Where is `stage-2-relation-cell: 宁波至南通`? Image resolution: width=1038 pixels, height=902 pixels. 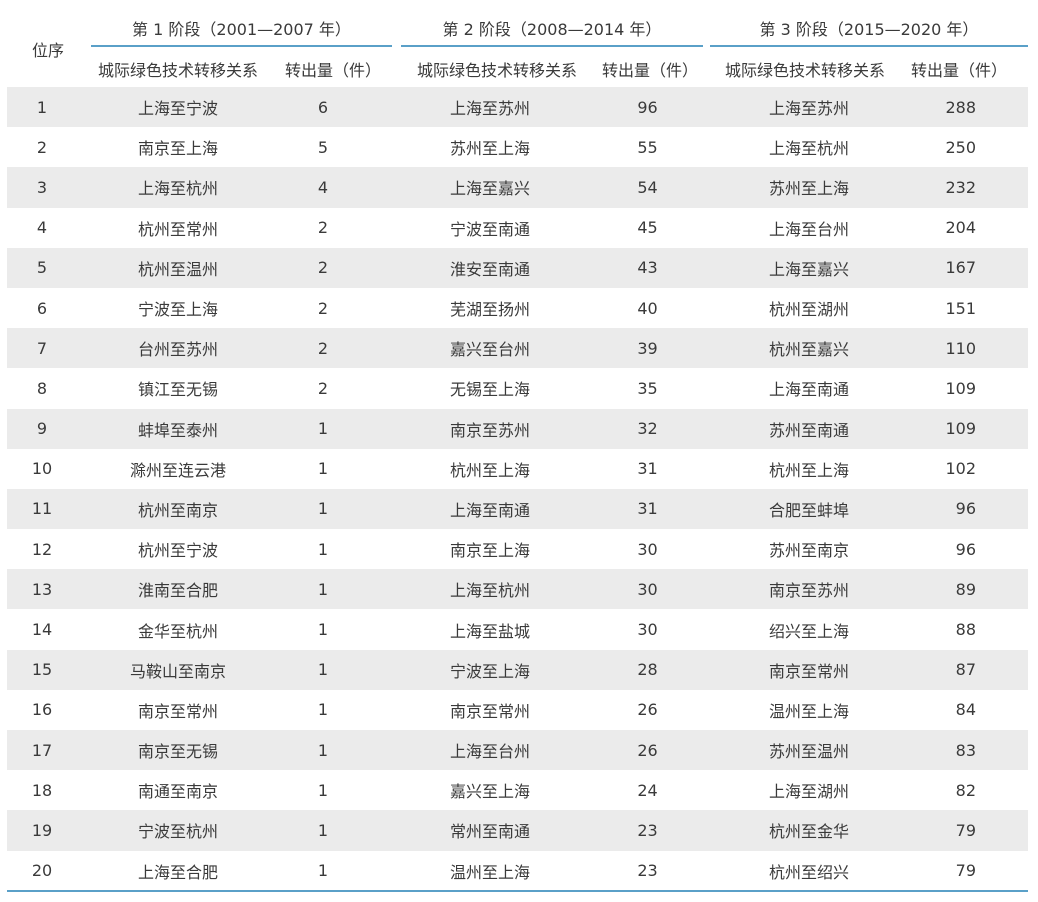
stage-2-relation-cell: 宁波至南通 is located at coordinates (497, 227).